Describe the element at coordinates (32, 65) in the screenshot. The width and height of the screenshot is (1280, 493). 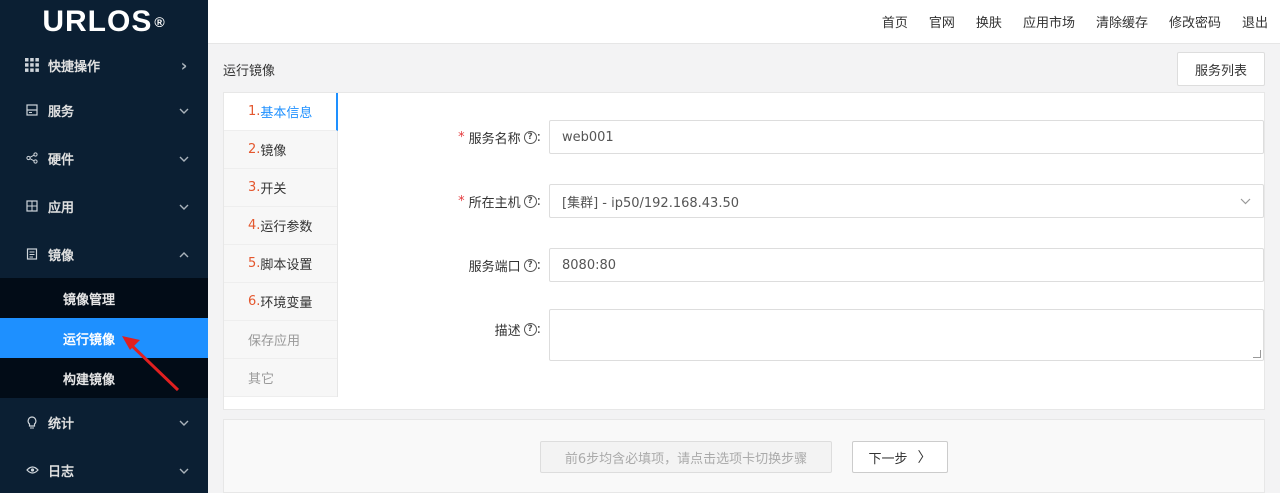
I see `grid-icon` at that location.